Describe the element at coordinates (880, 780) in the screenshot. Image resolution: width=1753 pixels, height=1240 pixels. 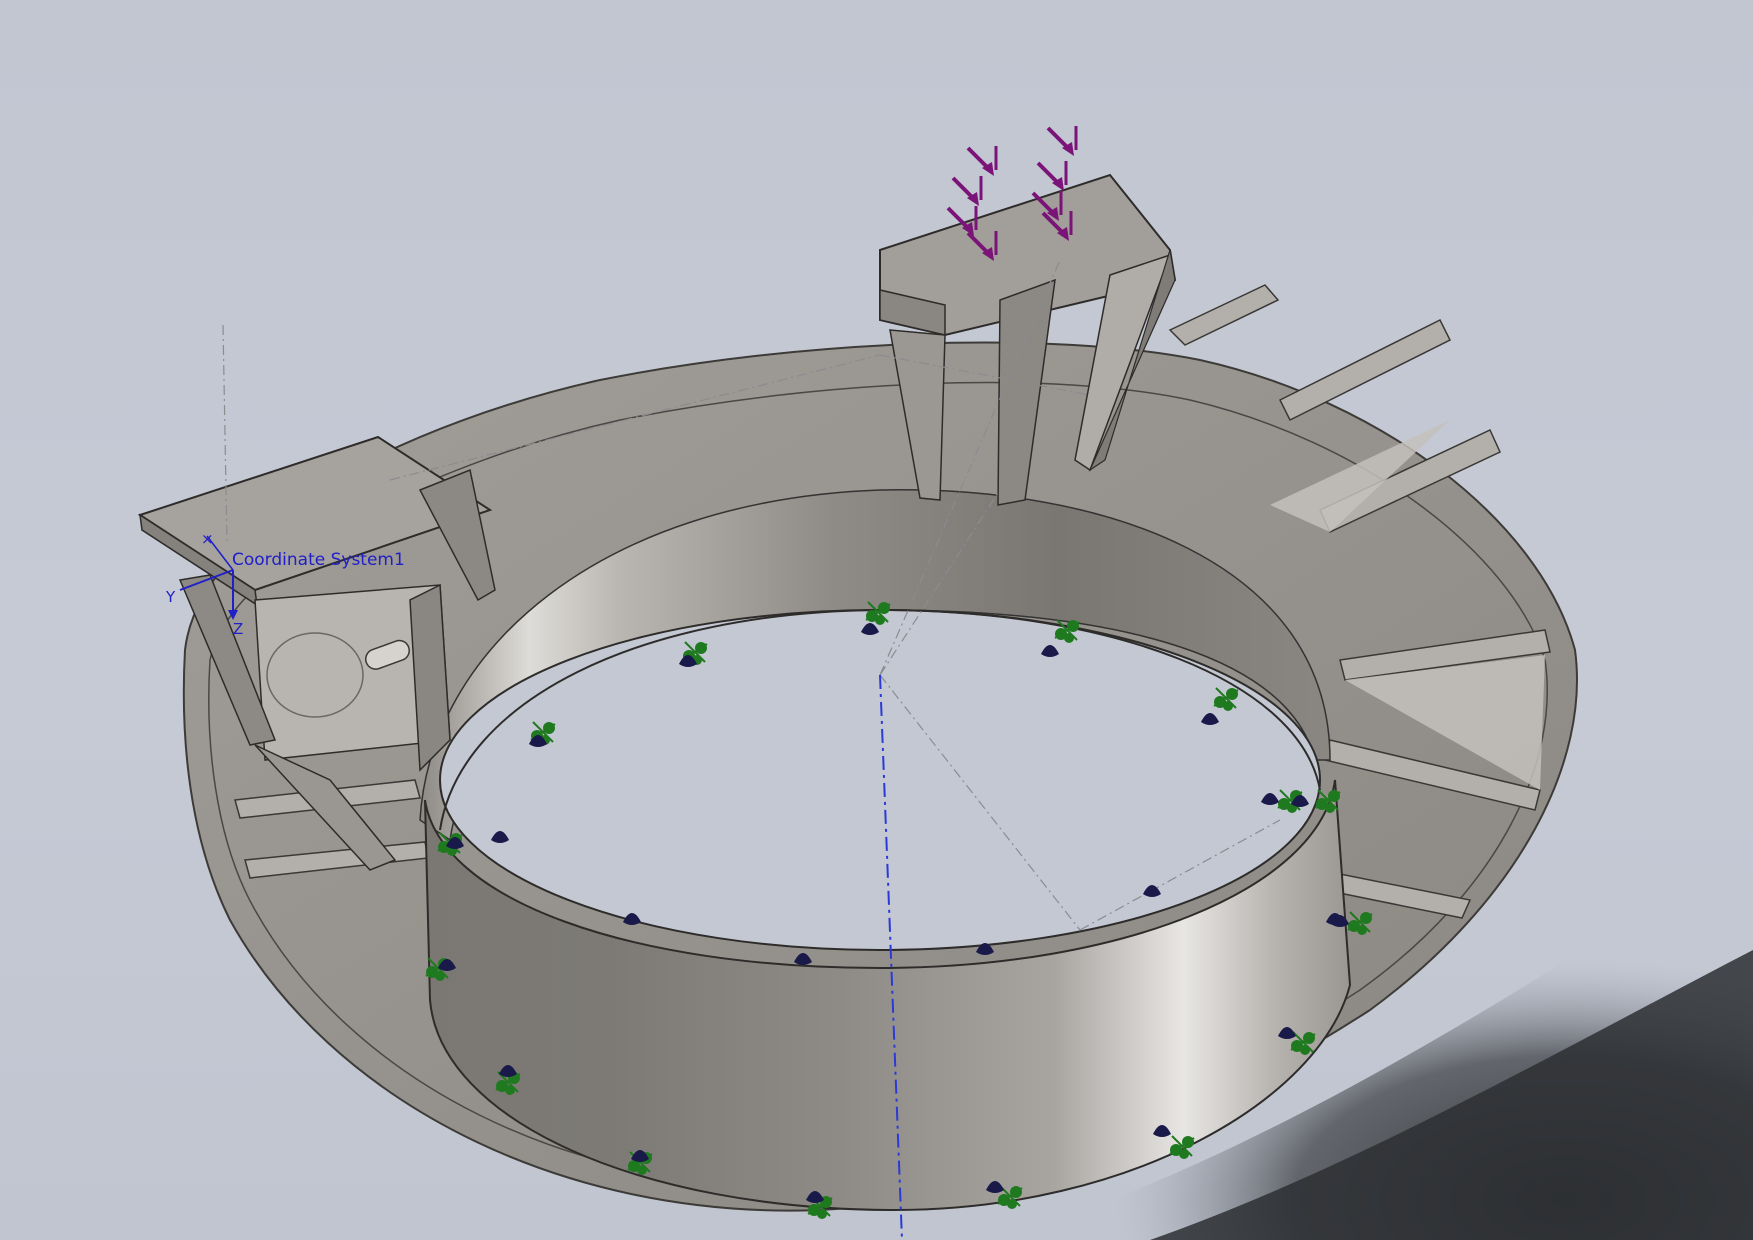
I see `cylinder-inner-opening` at that location.